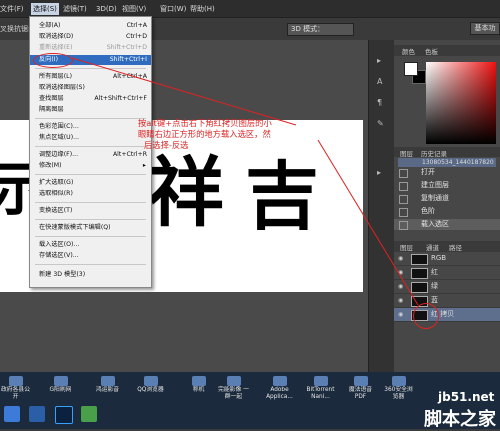 This screenshot has height=431, width=500. What do you see at coordinates (460, 419) in the screenshot?
I see `watermark-name: 脚本之家` at bounding box center [460, 419].